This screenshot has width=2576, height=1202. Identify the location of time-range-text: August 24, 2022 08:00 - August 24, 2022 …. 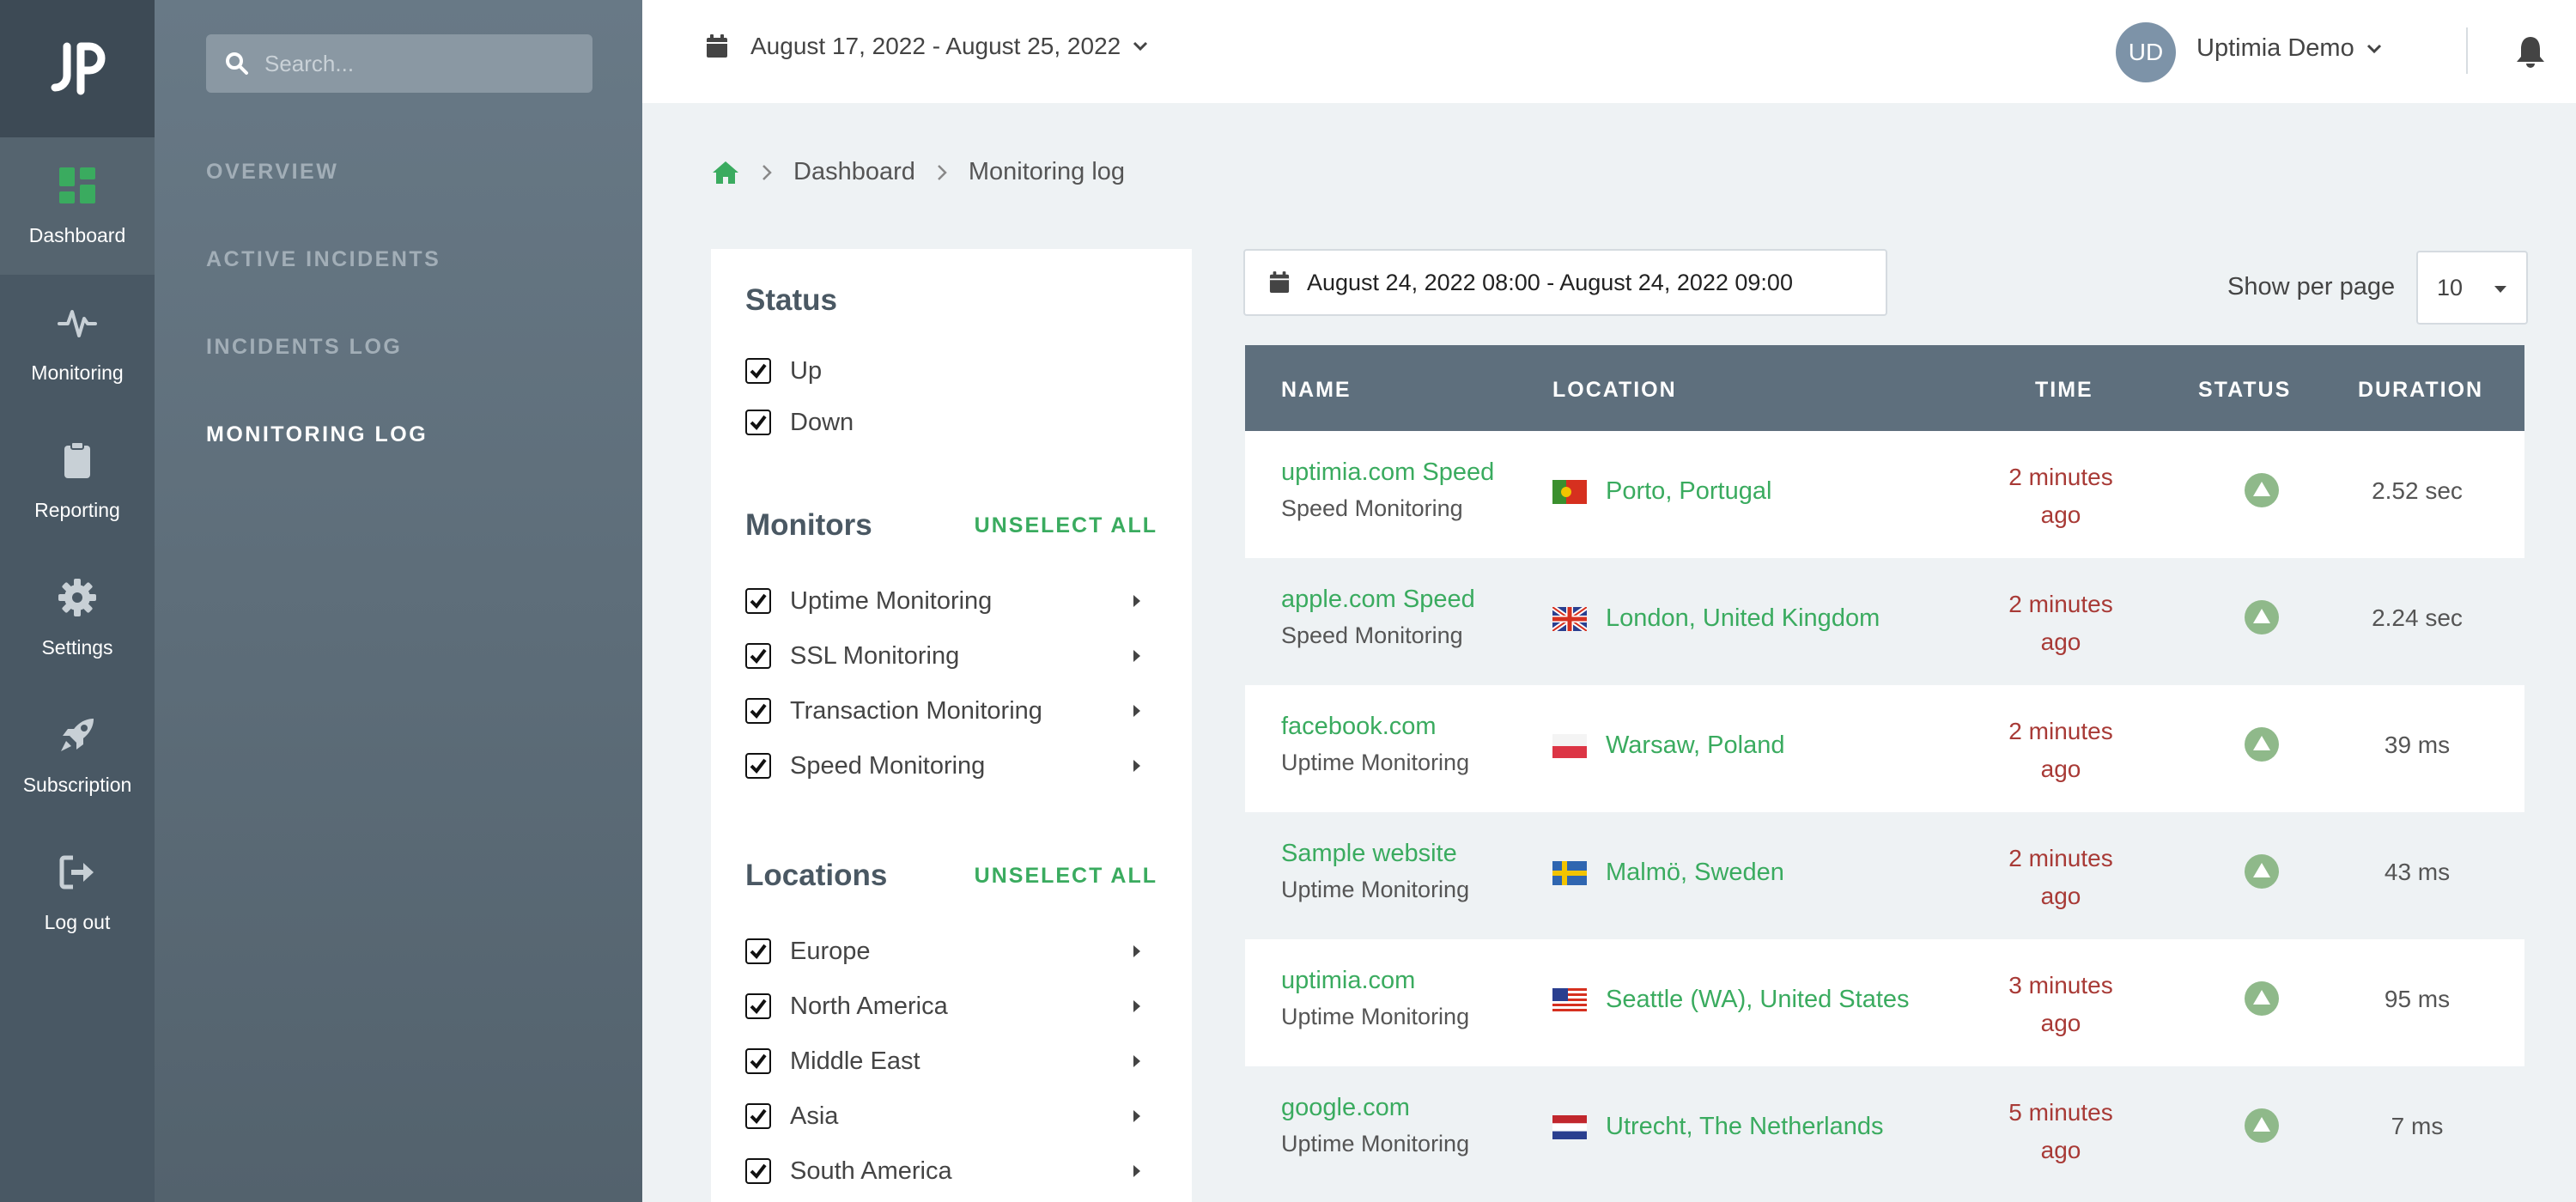
(1550, 282).